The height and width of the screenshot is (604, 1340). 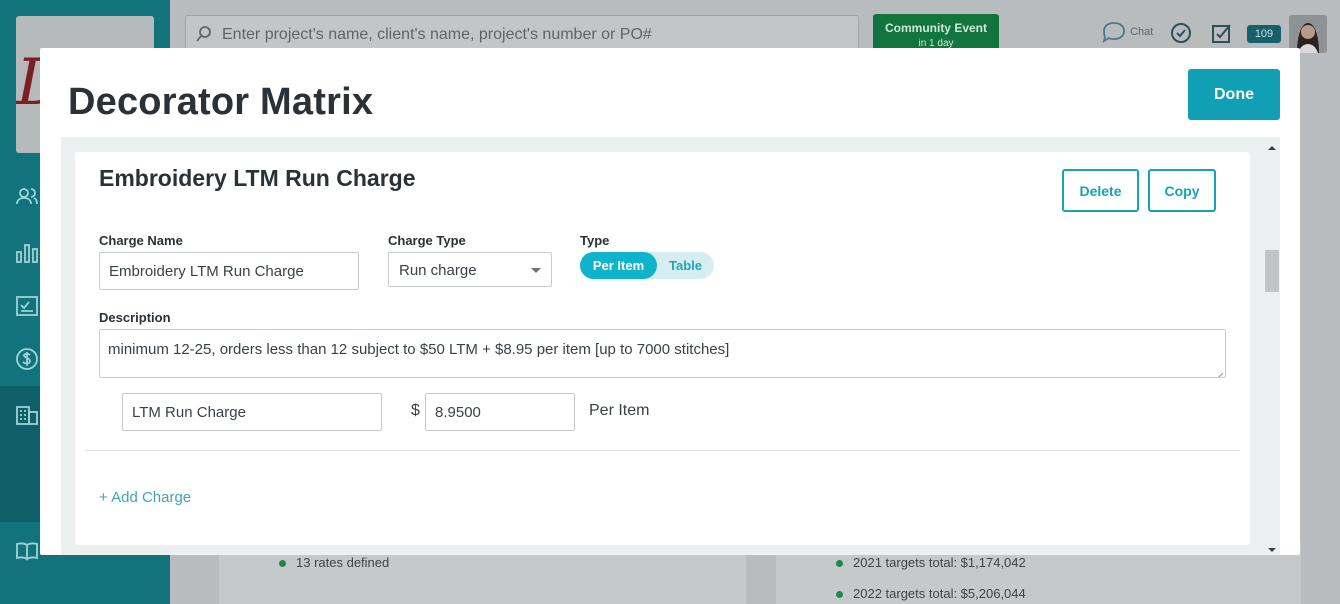 What do you see at coordinates (595, 240) in the screenshot?
I see `type-label: Type` at bounding box center [595, 240].